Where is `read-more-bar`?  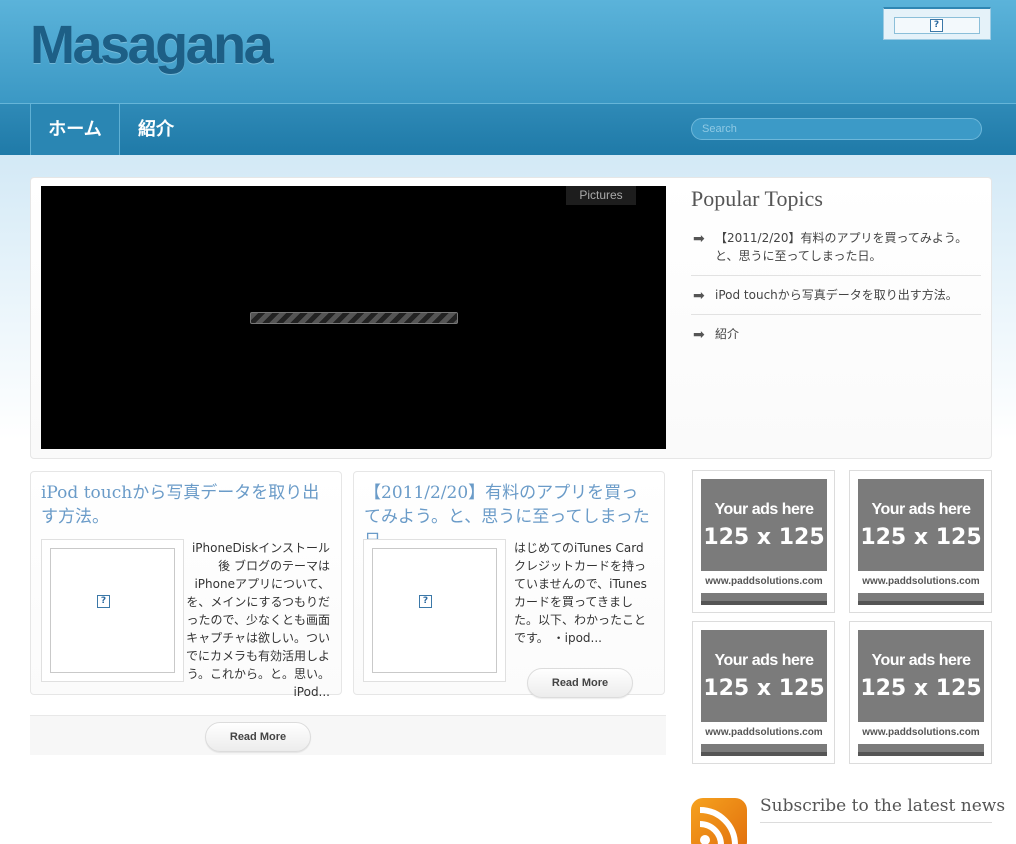 read-more-bar is located at coordinates (348, 735).